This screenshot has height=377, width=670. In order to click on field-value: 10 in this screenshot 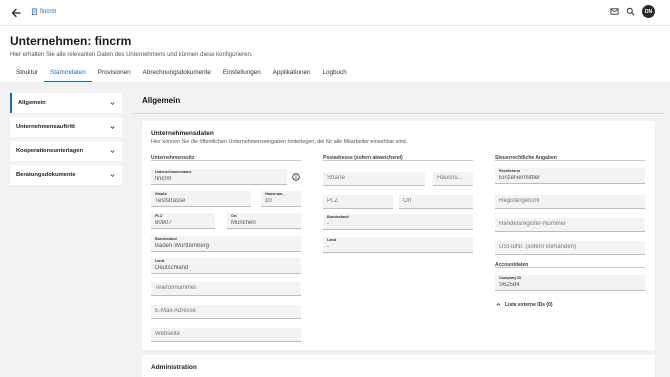, I will do `click(268, 201)`.